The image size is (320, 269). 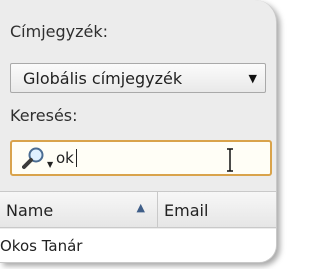 I want to click on column-header-name-label: Name, so click(x=30, y=210).